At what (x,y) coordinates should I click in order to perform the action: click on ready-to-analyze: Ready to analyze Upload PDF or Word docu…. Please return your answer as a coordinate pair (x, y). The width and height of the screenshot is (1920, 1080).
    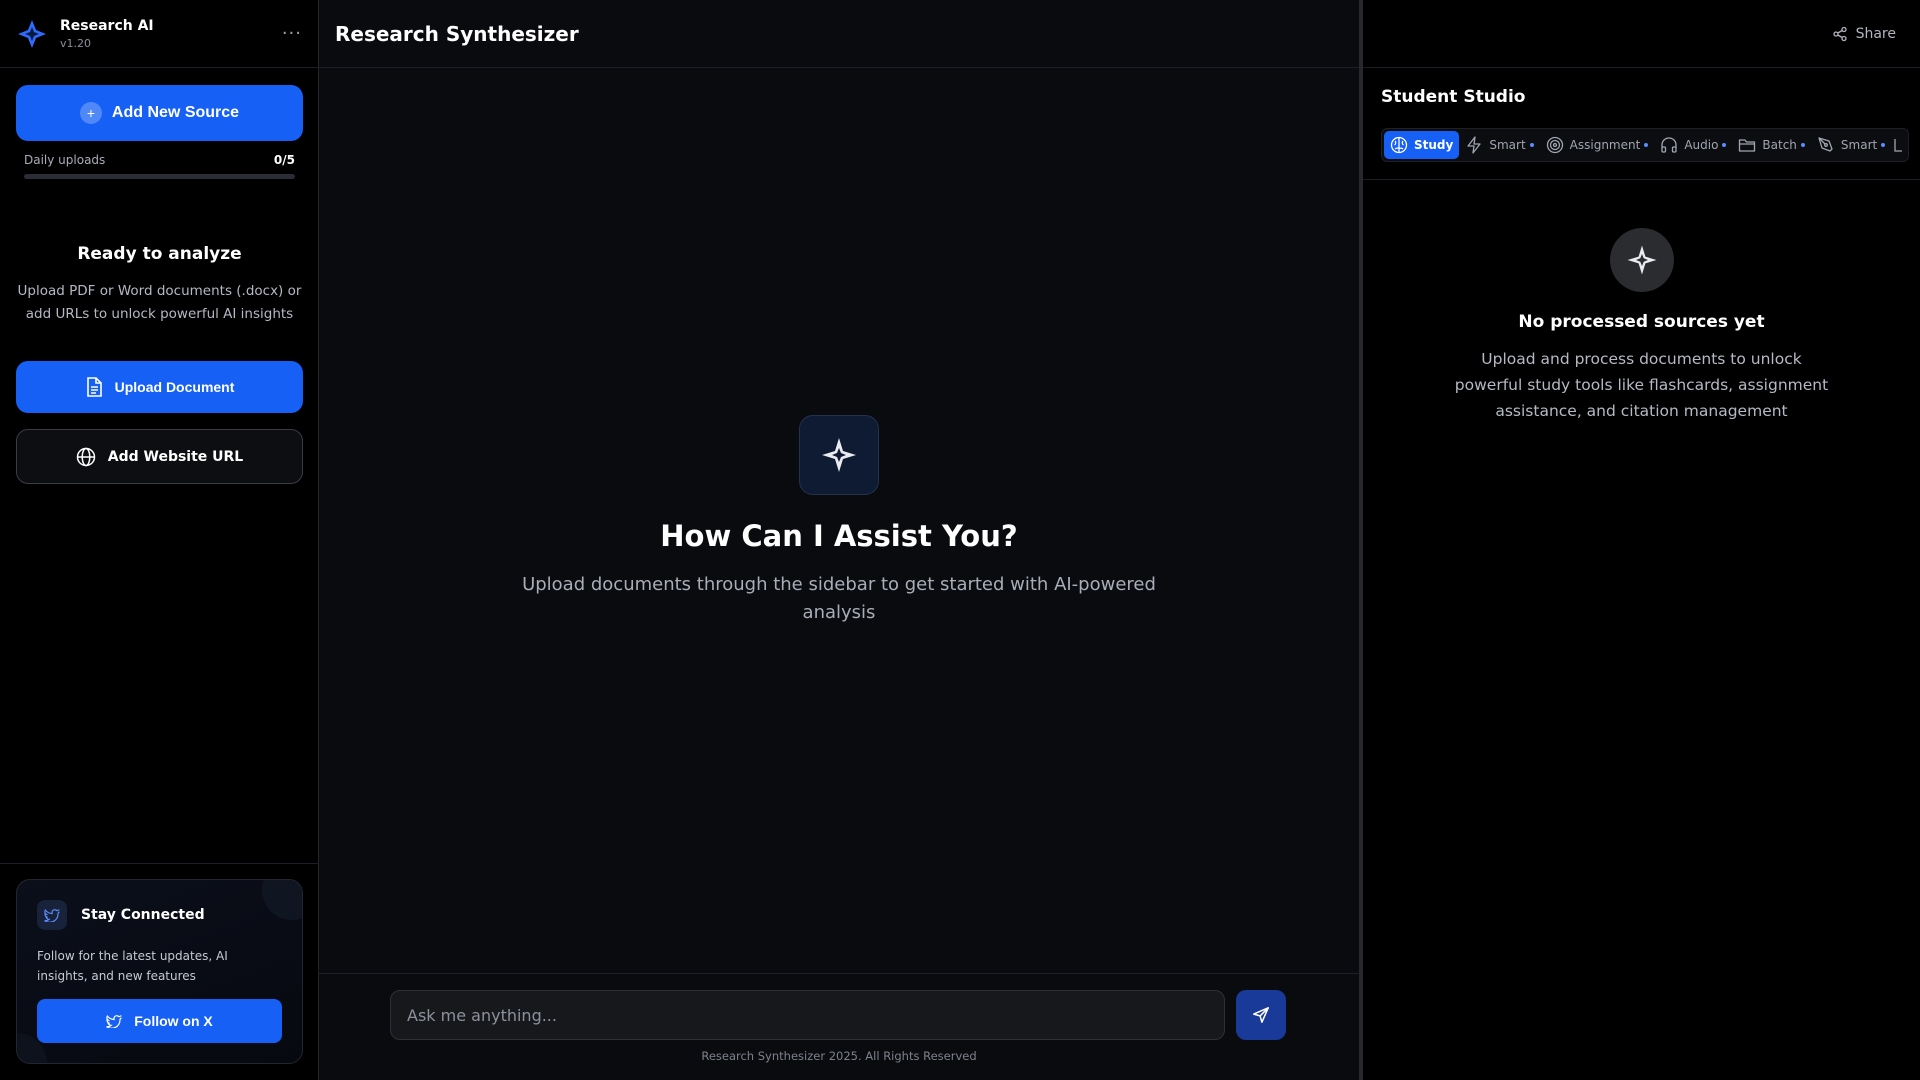
    Looking at the image, I should click on (159, 285).